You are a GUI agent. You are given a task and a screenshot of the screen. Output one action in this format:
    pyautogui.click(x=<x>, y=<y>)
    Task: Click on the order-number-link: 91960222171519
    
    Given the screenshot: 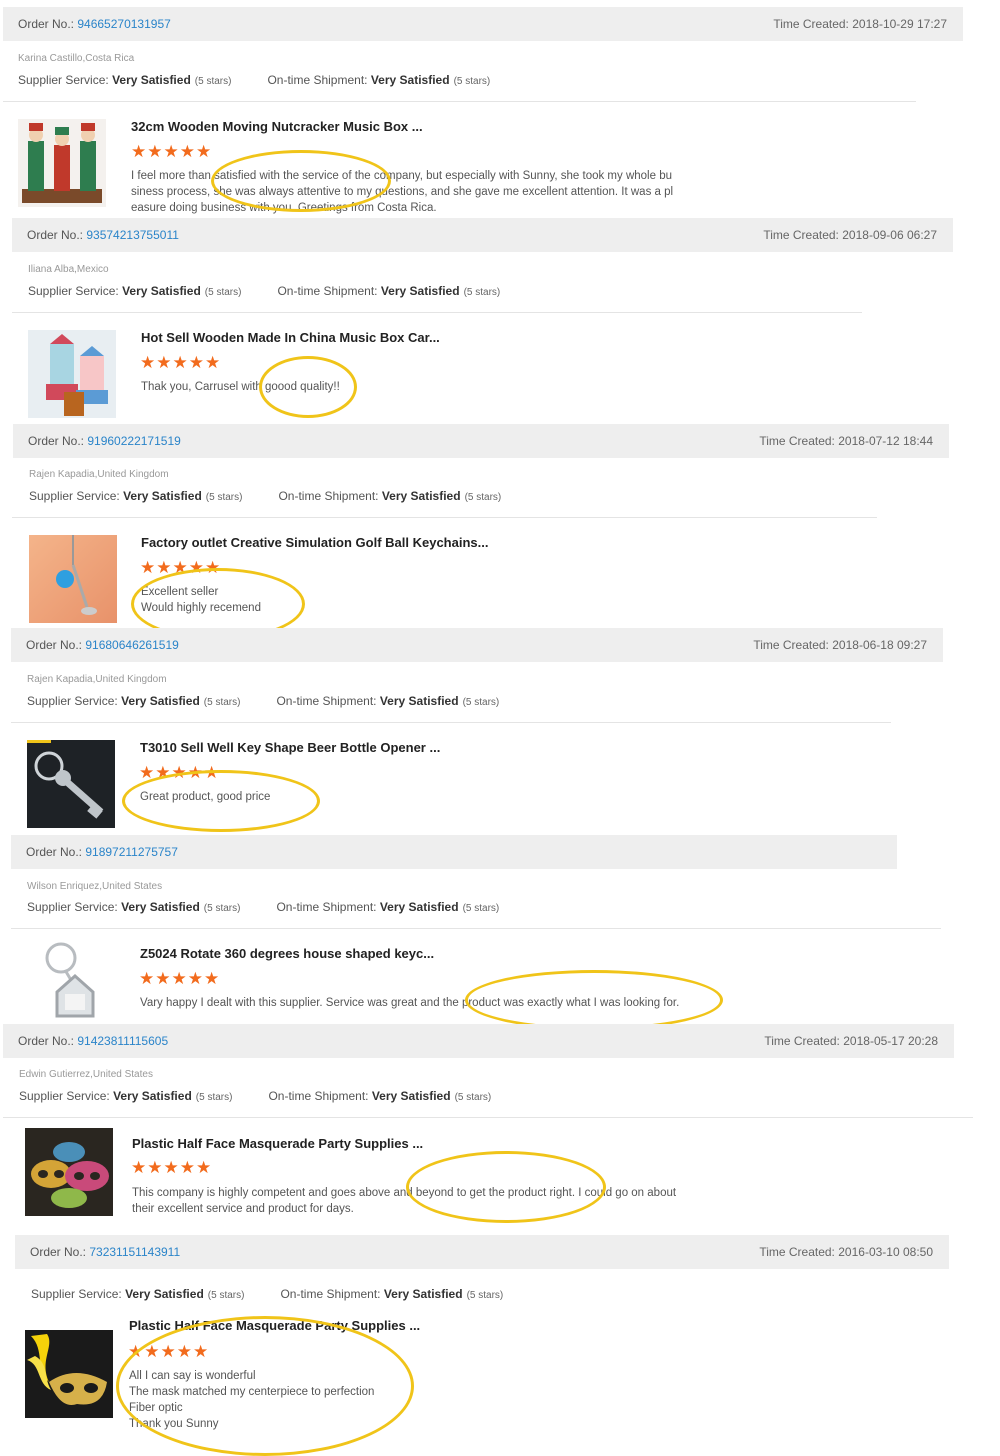 What is the action you would take?
    pyautogui.click(x=133, y=441)
    